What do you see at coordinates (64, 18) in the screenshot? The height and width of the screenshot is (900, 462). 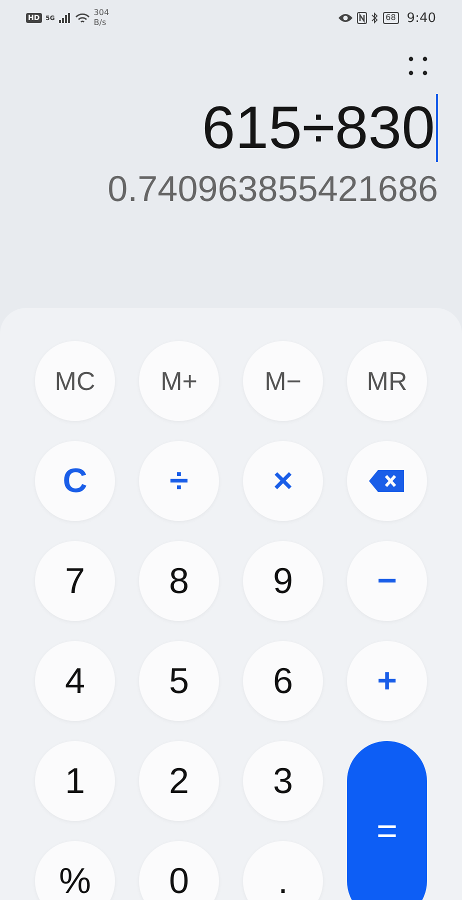 I see `signal-icon` at bounding box center [64, 18].